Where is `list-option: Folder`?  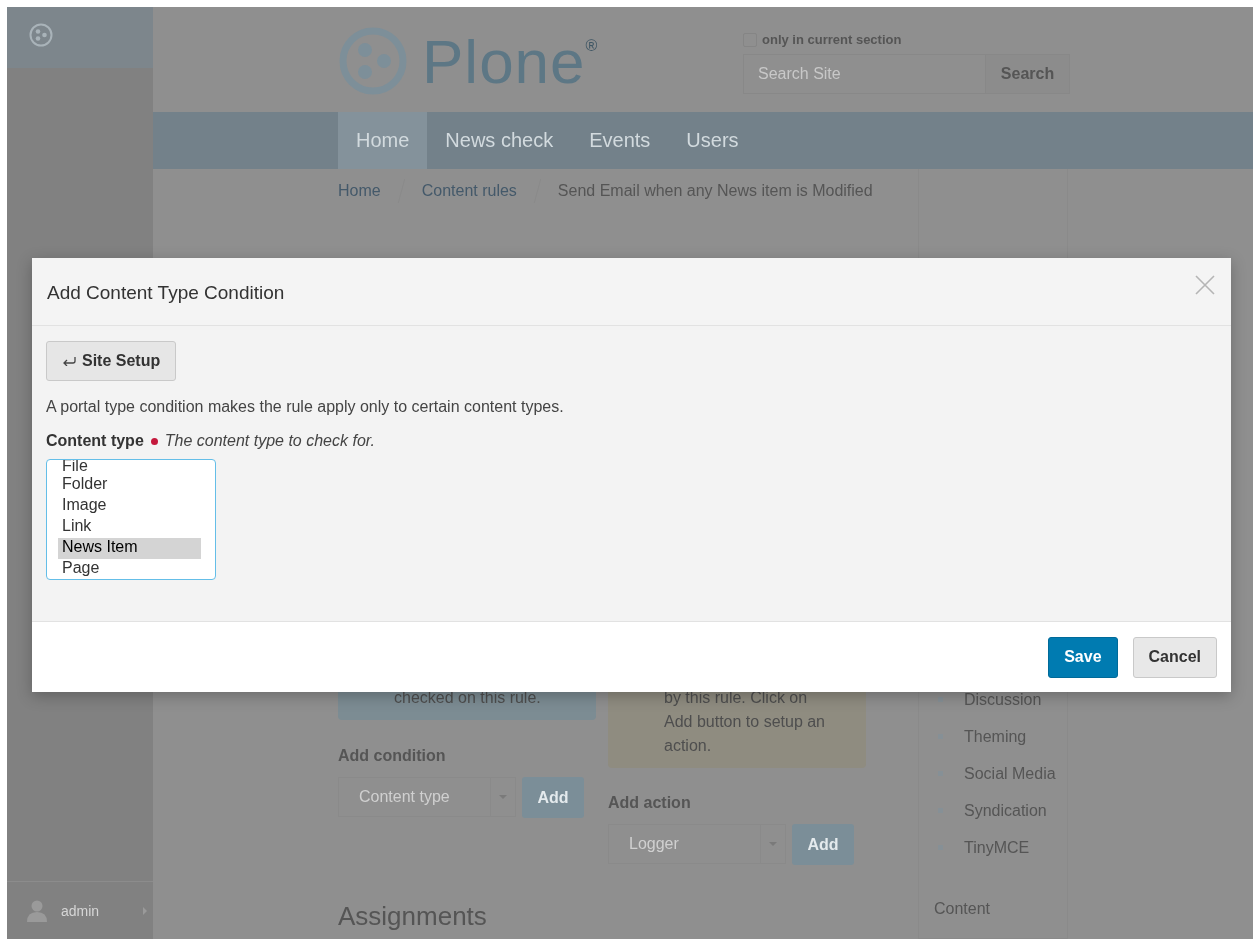
list-option: Folder is located at coordinates (131, 485).